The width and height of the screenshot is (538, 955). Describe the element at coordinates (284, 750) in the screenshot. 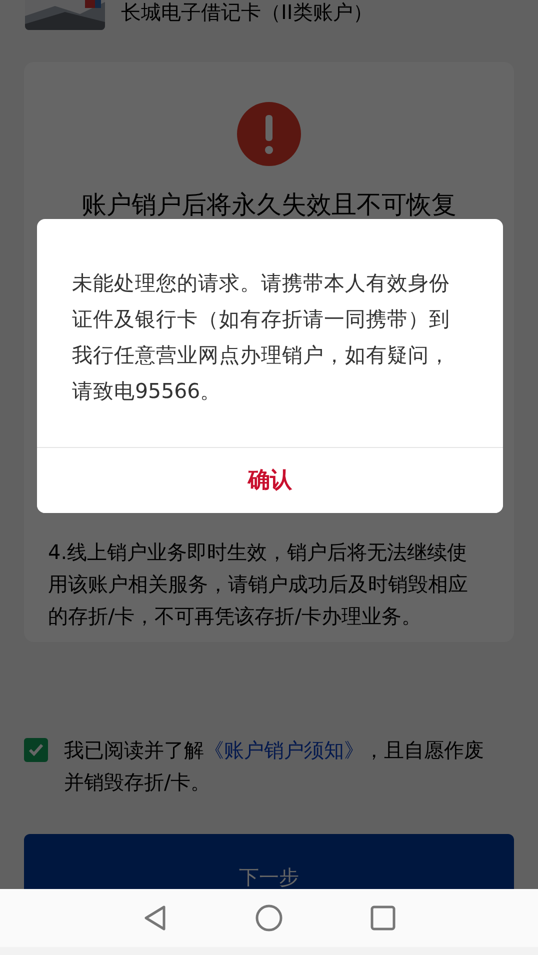

I see `notice-link: 《账户销户须知》` at that location.